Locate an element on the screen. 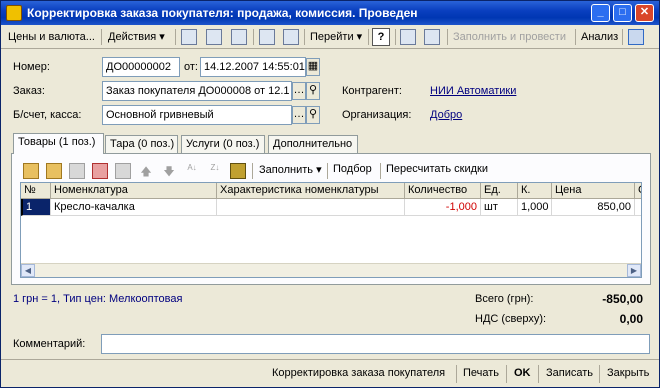  number-field: ДО00000002 is located at coordinates (141, 67).